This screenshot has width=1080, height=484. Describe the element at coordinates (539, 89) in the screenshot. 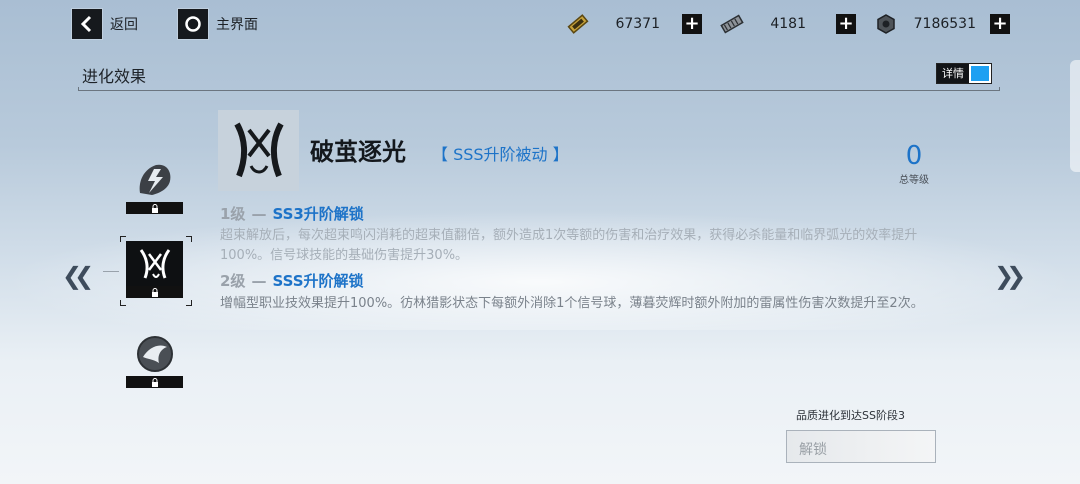

I see `header-divider` at that location.